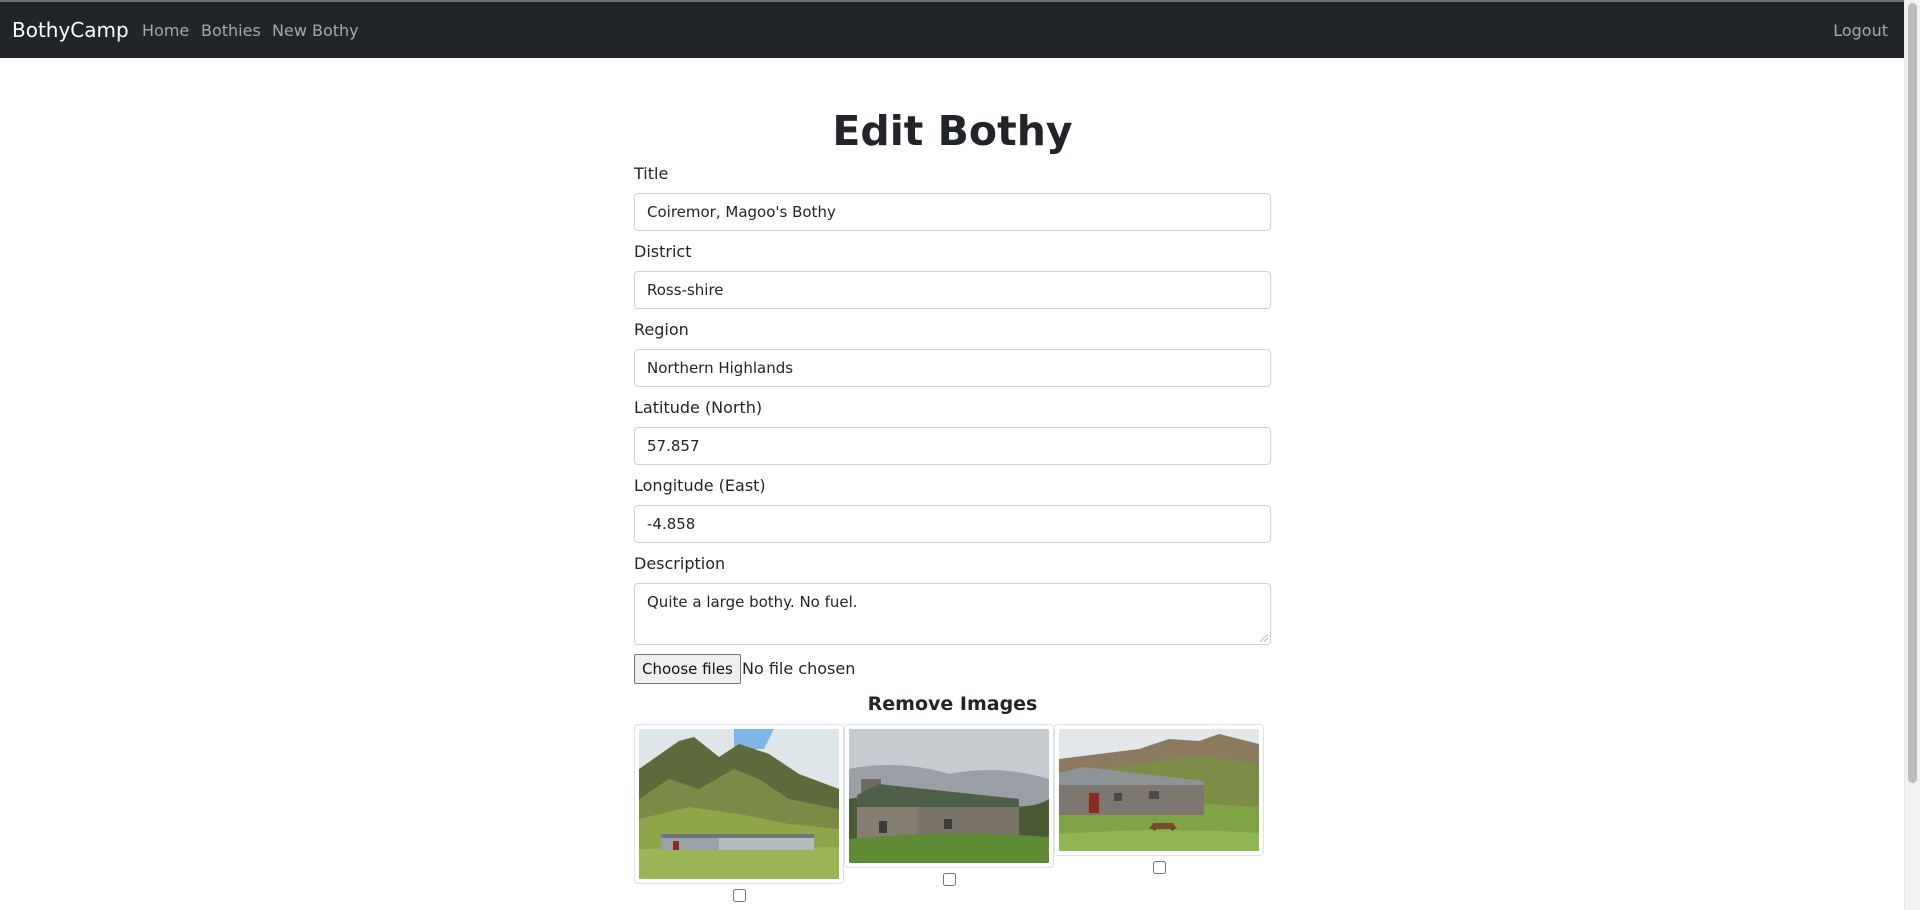  What do you see at coordinates (1860, 31) in the screenshot?
I see `logout-link: Logout` at bounding box center [1860, 31].